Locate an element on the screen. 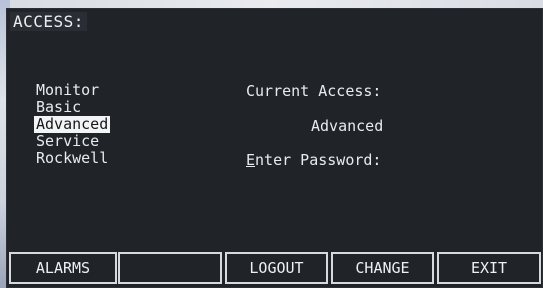 Image resolution: width=543 pixels, height=288 pixels. access-level-advanced: Advanced is located at coordinates (72, 124).